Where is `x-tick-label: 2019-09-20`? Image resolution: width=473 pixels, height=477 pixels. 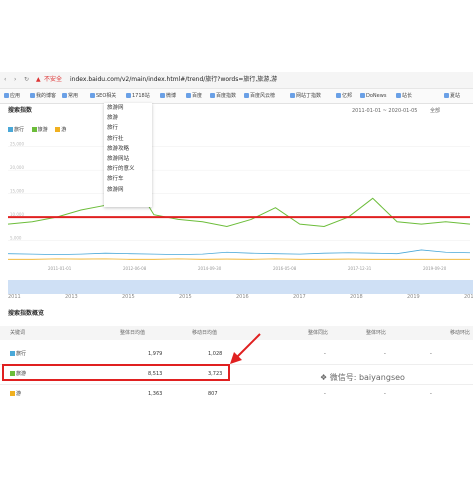 x-tick-label: 2019-09-20 is located at coordinates (435, 268).